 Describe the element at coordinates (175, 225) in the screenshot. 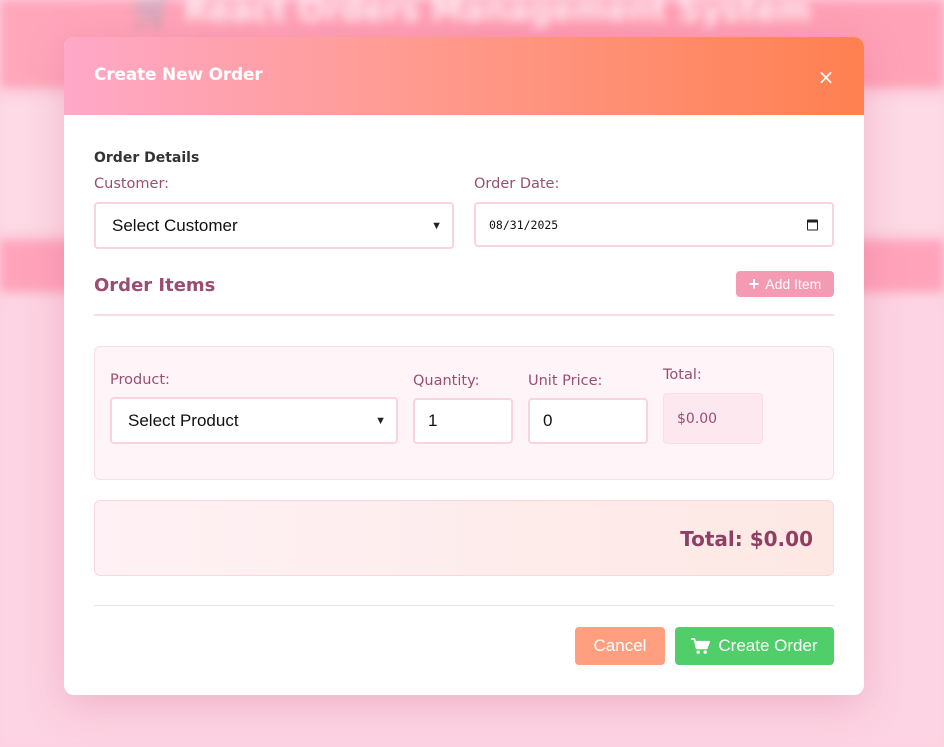

I see `customer-select-value: Select Customer` at that location.